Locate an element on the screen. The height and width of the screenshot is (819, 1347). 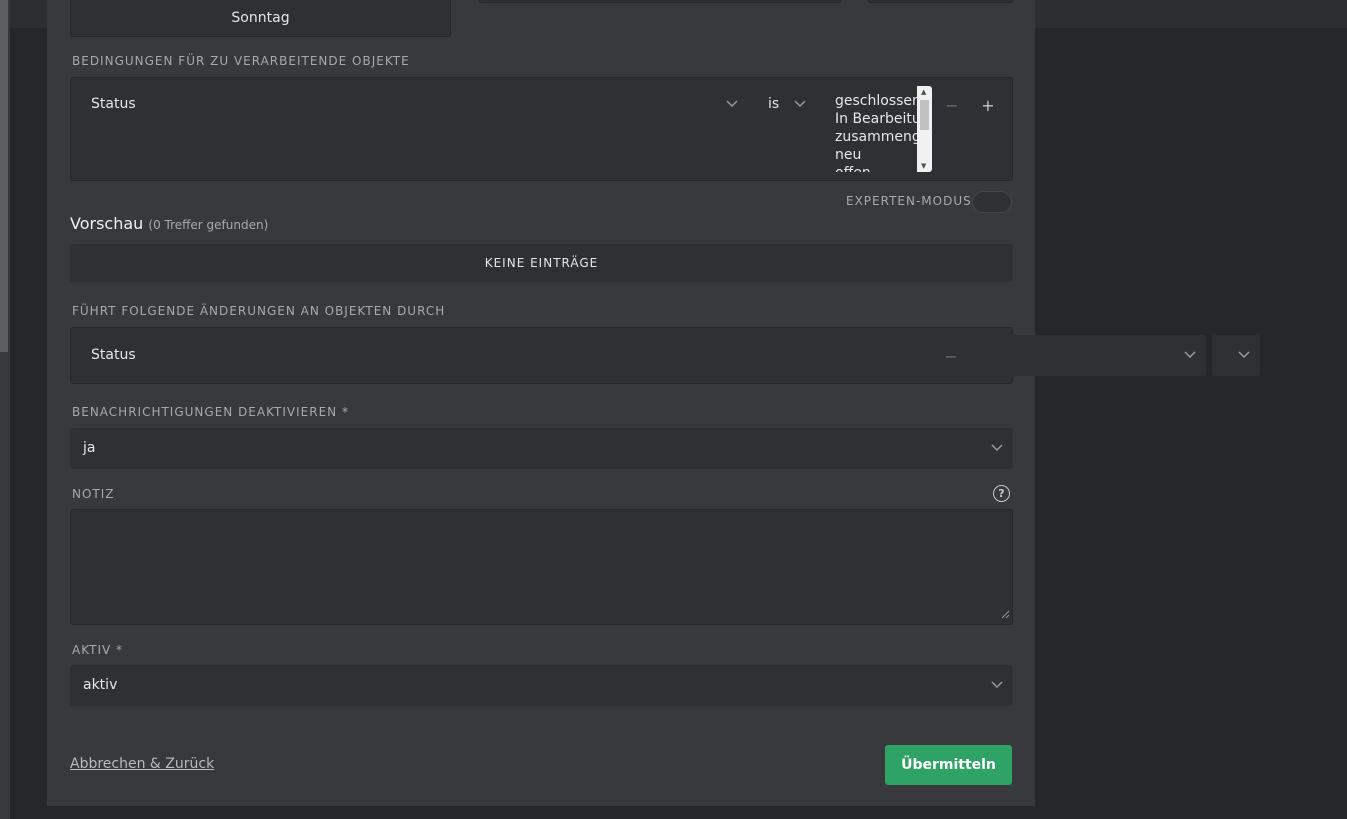
conditions-label: BEDINGUNGEN FÜR ZU VERARBEITENDE OBJEKTE is located at coordinates (241, 61).